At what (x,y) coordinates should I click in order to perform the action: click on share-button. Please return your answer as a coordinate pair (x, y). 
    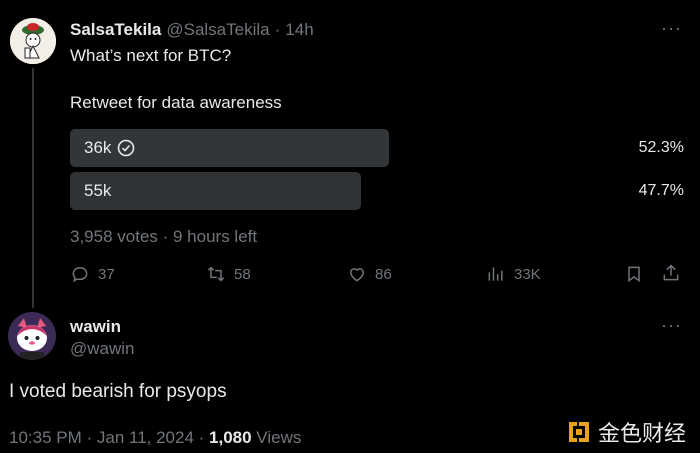
    Looking at the image, I should click on (671, 273).